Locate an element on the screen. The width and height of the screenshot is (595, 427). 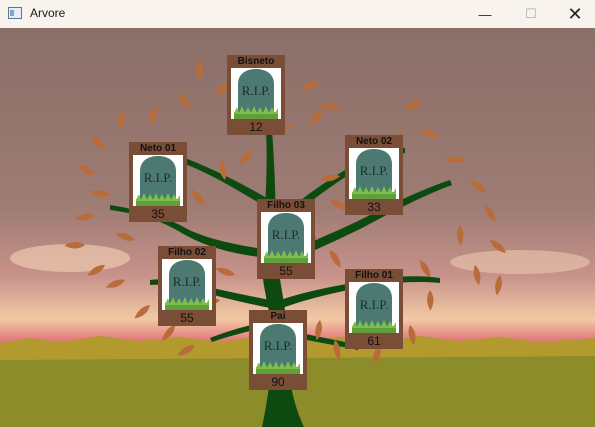
app-window-icon is located at coordinates (15, 13).